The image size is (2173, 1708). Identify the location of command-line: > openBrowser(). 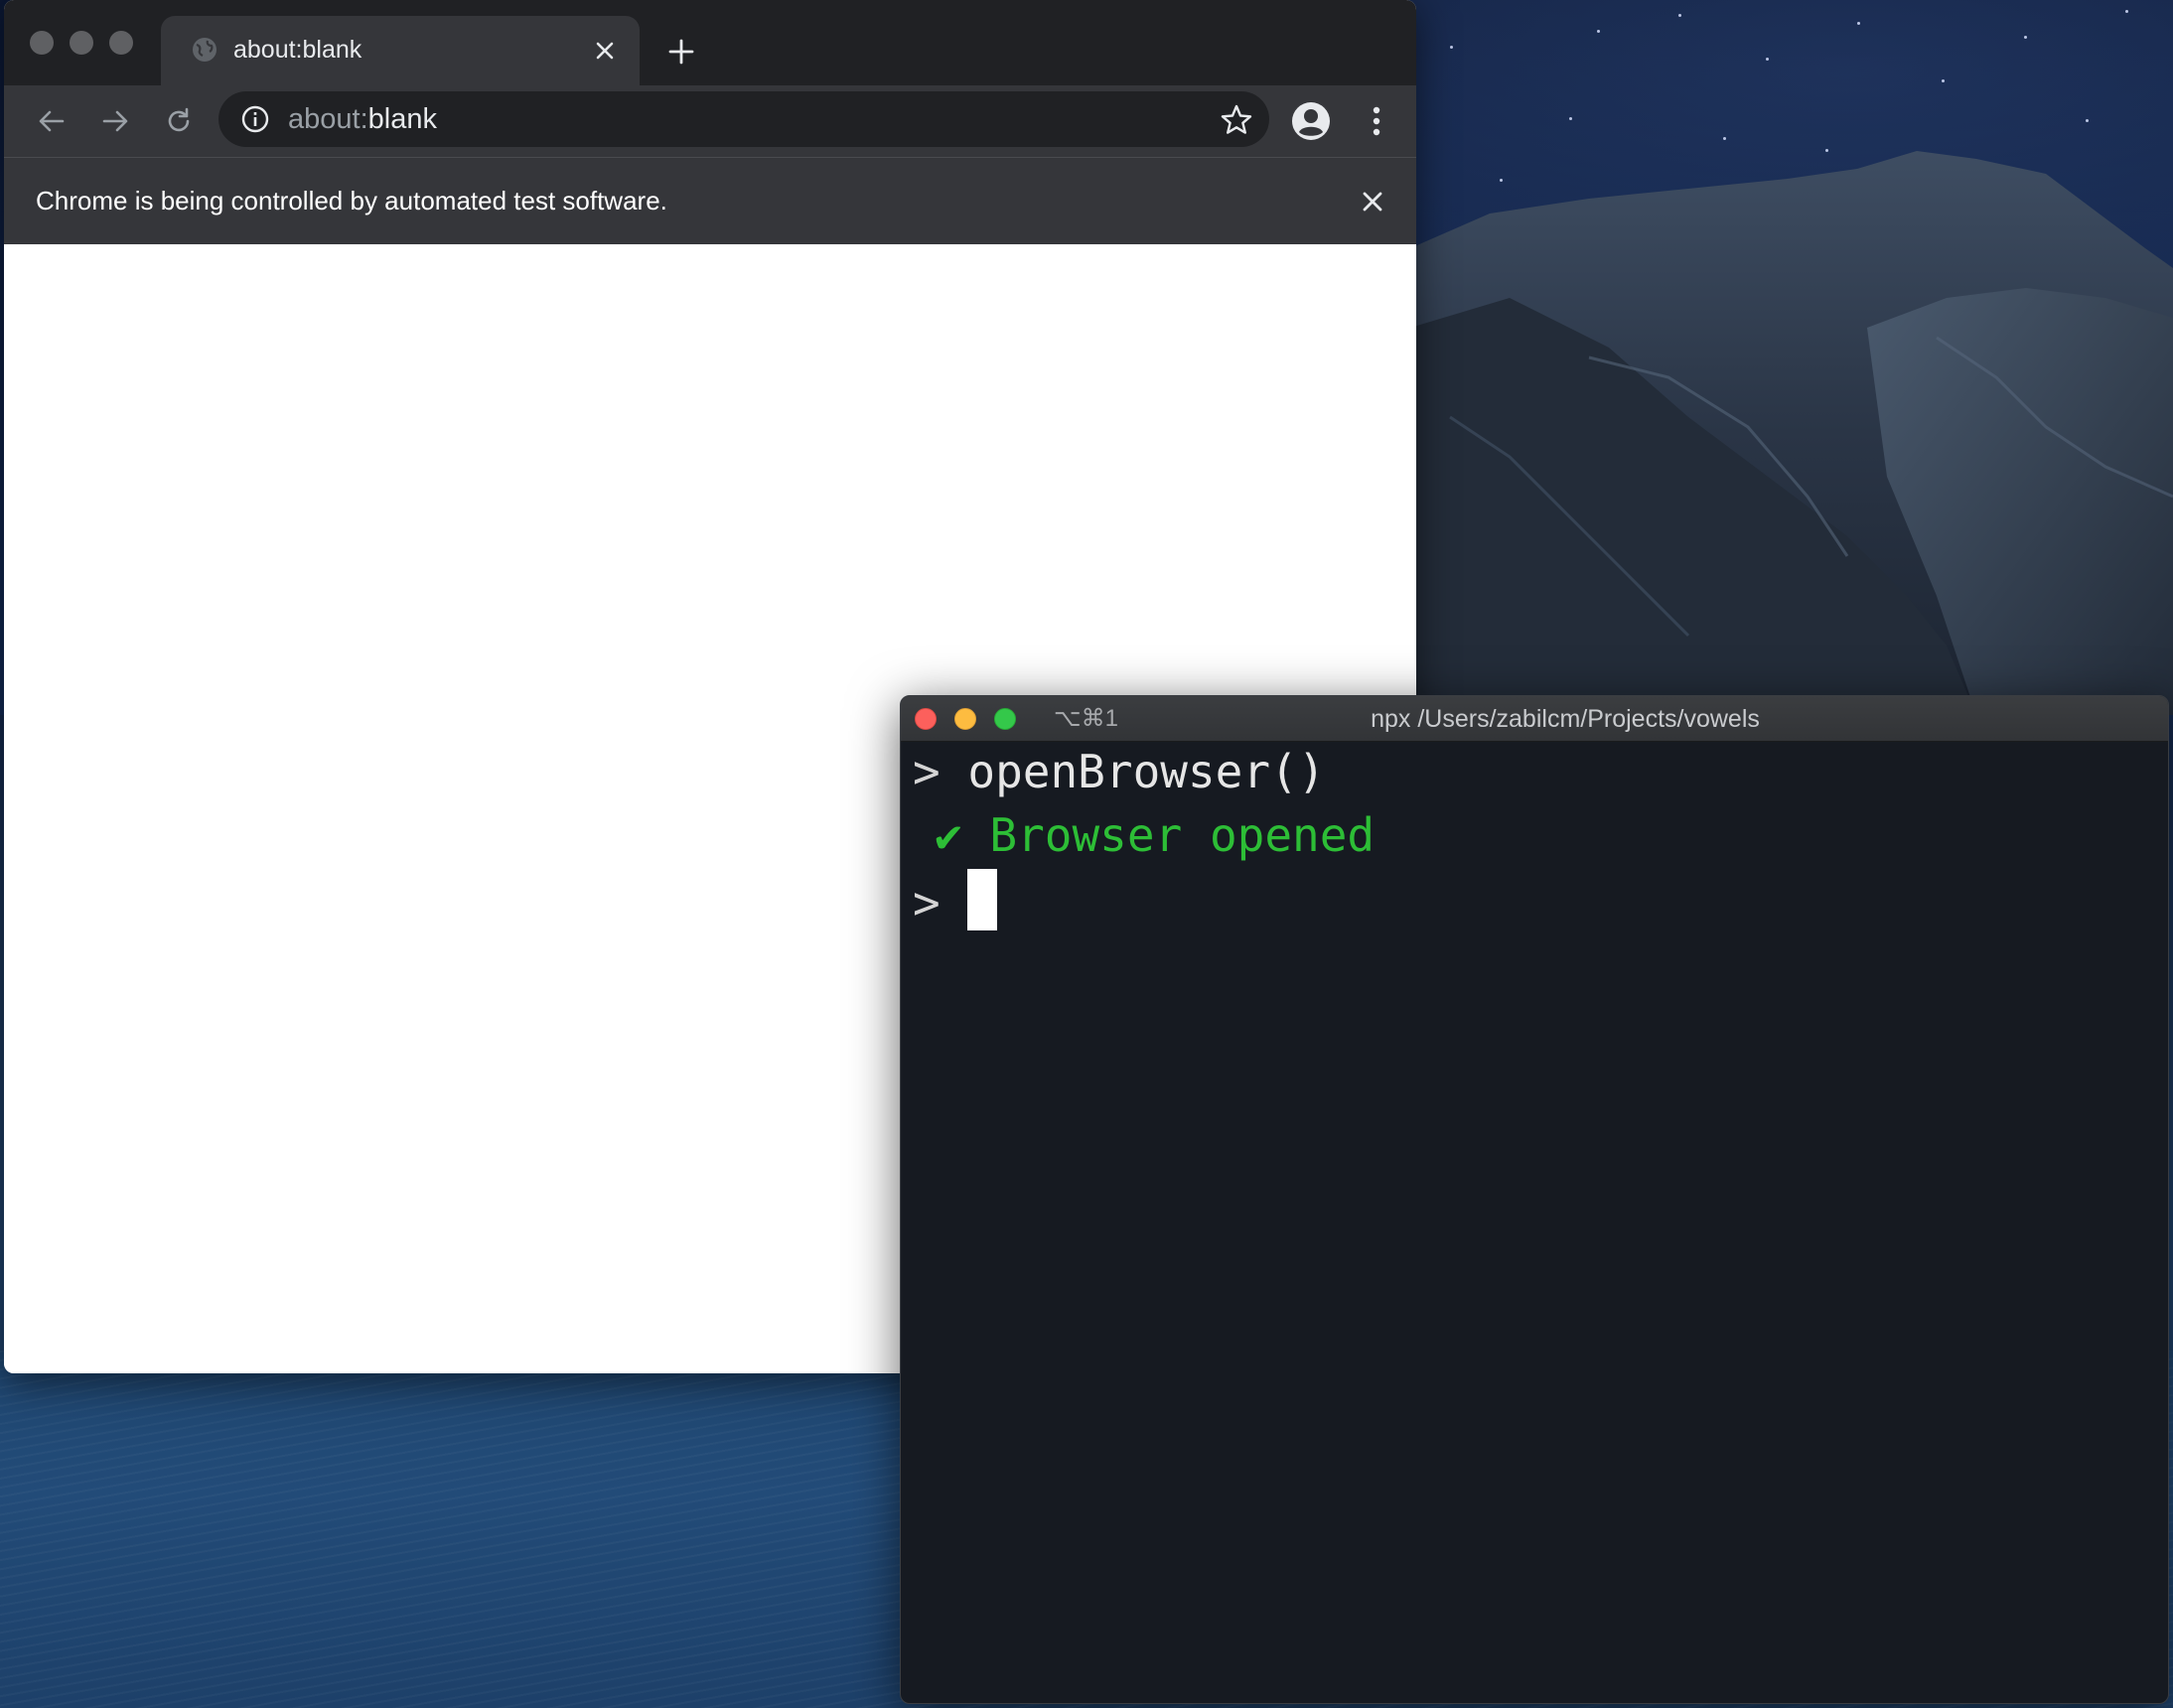
(1119, 771).